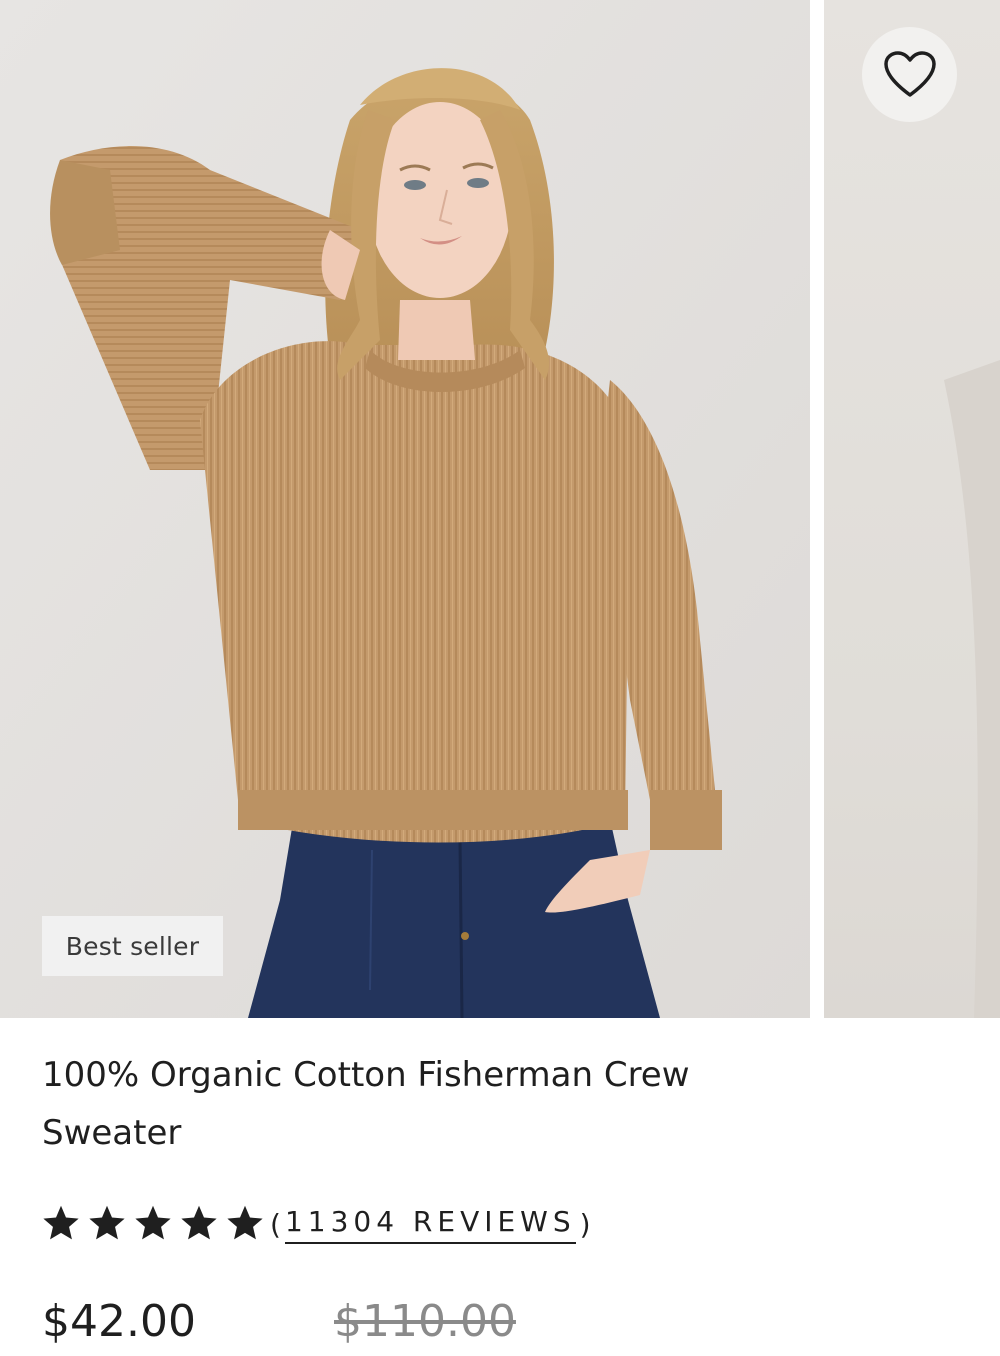 Image resolution: width=1000 pixels, height=1356 pixels. Describe the element at coordinates (585, 1224) in the screenshot. I see `reviews-close-paren: )` at that location.